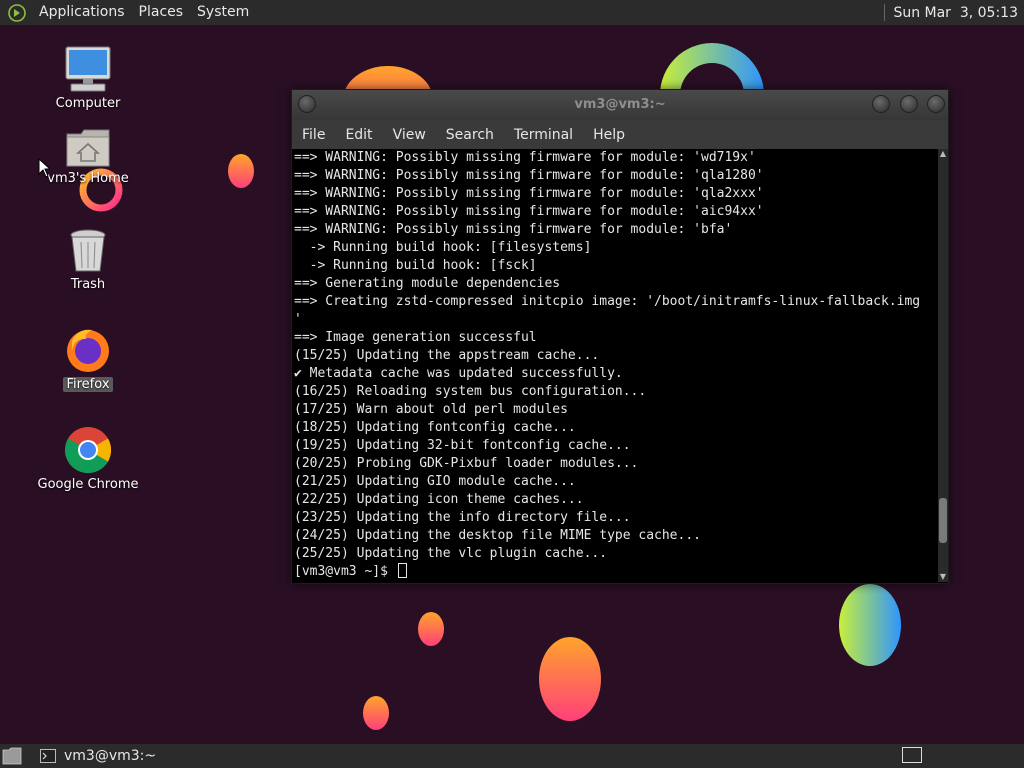  What do you see at coordinates (298, 319) in the screenshot?
I see `terminal-line: '` at bounding box center [298, 319].